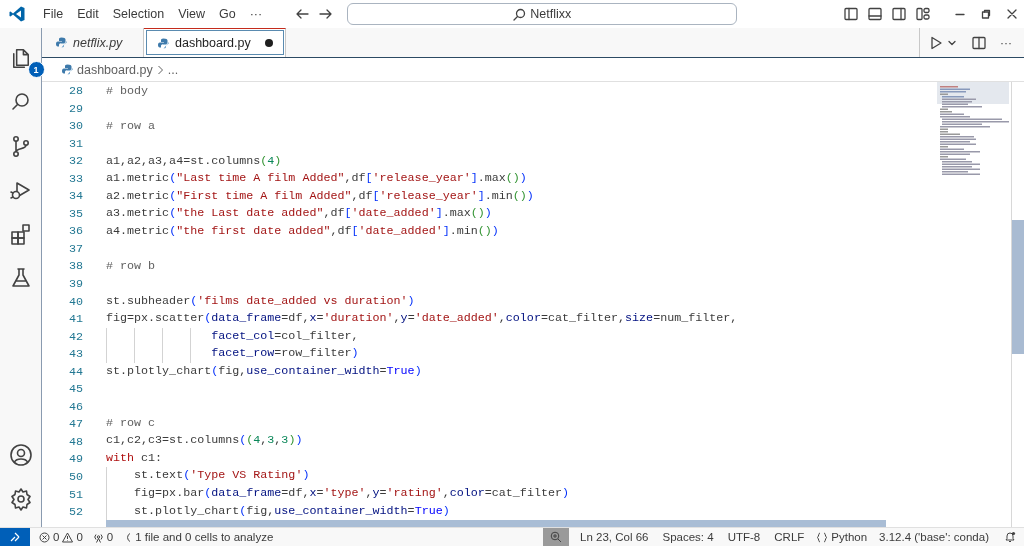 This screenshot has height=546, width=1024. What do you see at coordinates (923, 14) in the screenshot?
I see `layout-icon` at bounding box center [923, 14].